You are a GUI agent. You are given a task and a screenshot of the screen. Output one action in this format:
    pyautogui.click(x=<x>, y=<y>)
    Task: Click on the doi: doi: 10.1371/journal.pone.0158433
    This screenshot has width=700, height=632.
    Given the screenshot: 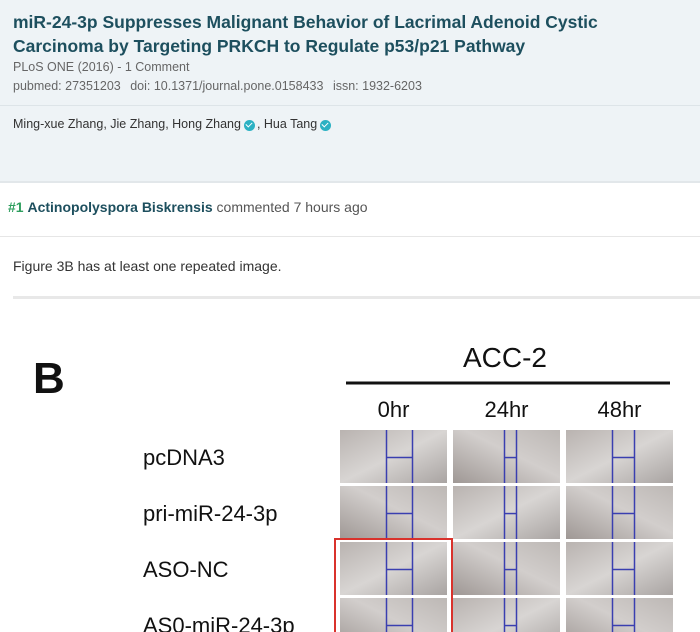 What is the action you would take?
    pyautogui.click(x=226, y=86)
    